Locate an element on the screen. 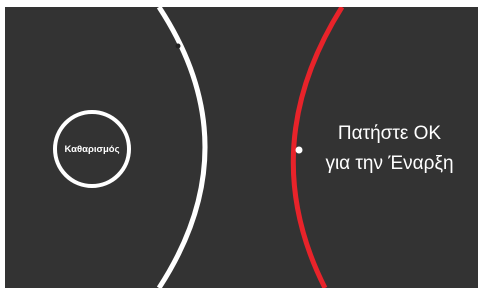 The width and height of the screenshot is (484, 292). start-prompt: Πατήστε ΟΚ για την Έναρξη is located at coordinates (389, 149).